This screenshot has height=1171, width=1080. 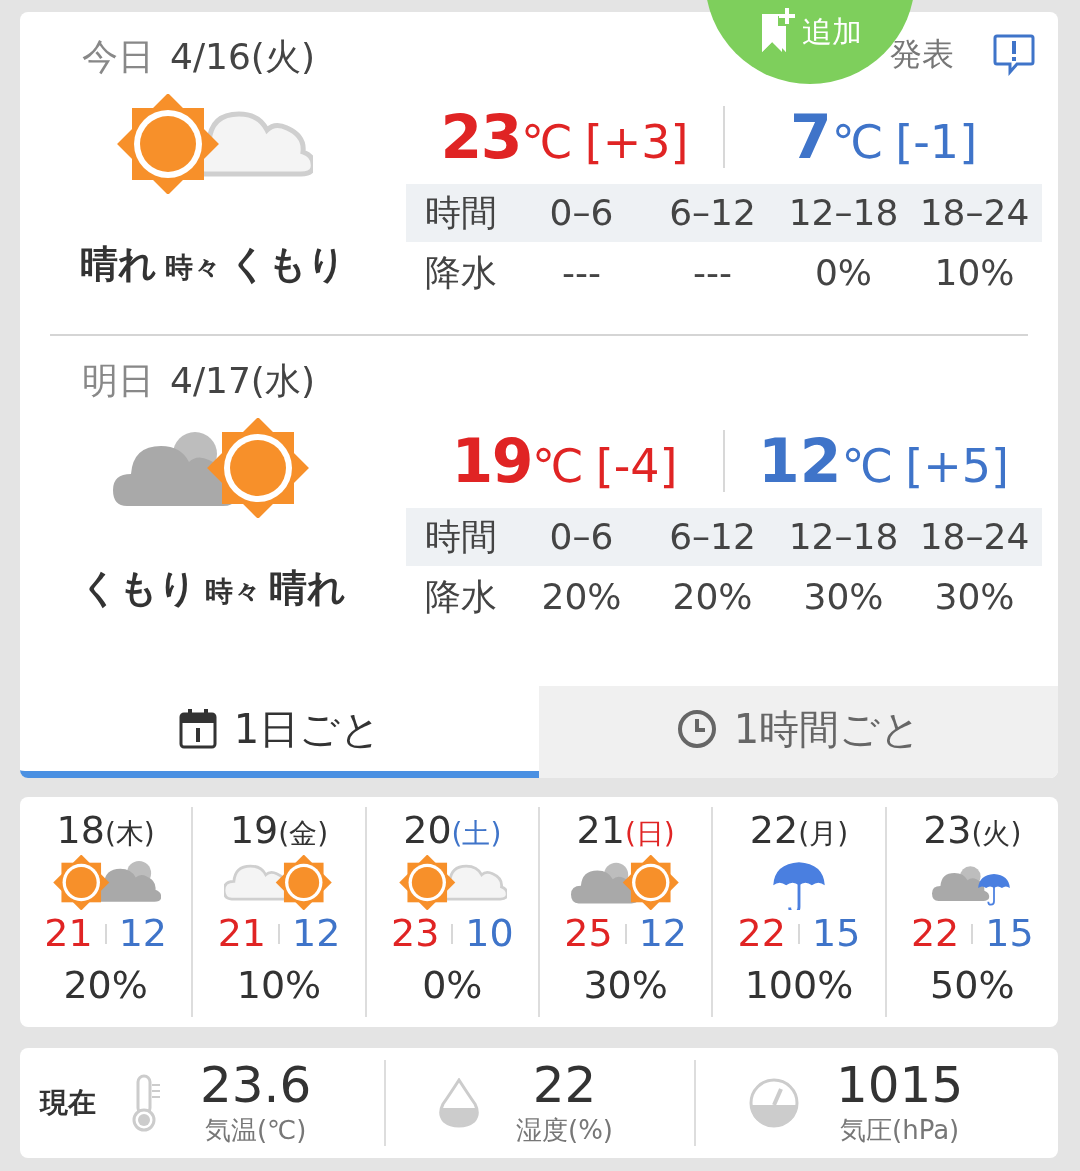 What do you see at coordinates (936, 142) in the screenshot?
I see `temperature-difference: [-1]` at bounding box center [936, 142].